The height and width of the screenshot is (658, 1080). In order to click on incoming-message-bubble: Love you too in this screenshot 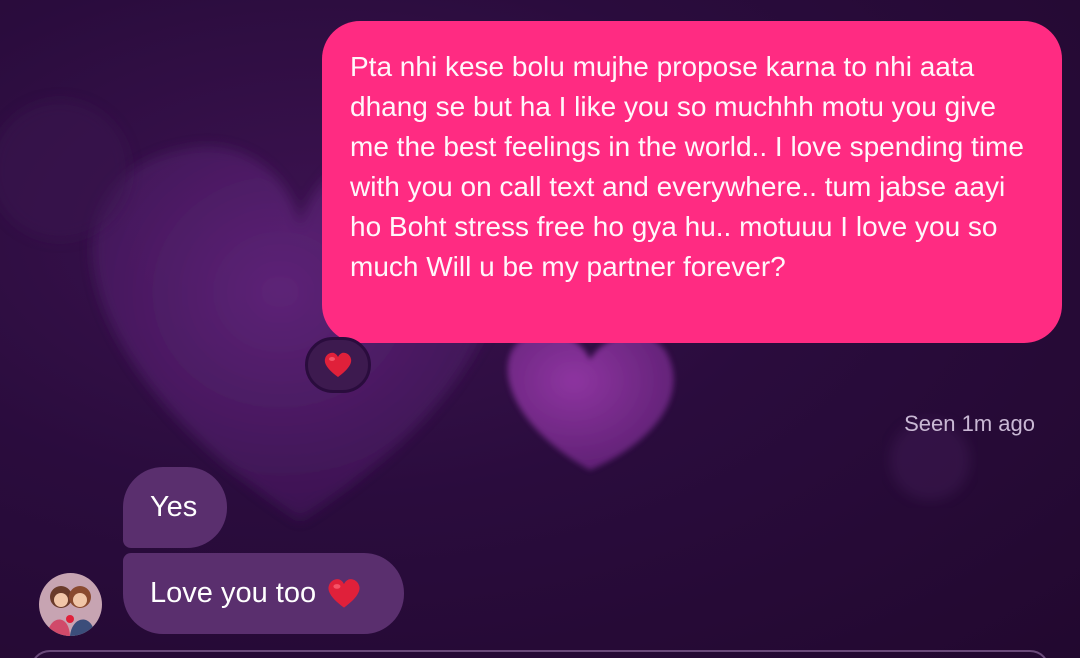, I will do `click(263, 593)`.